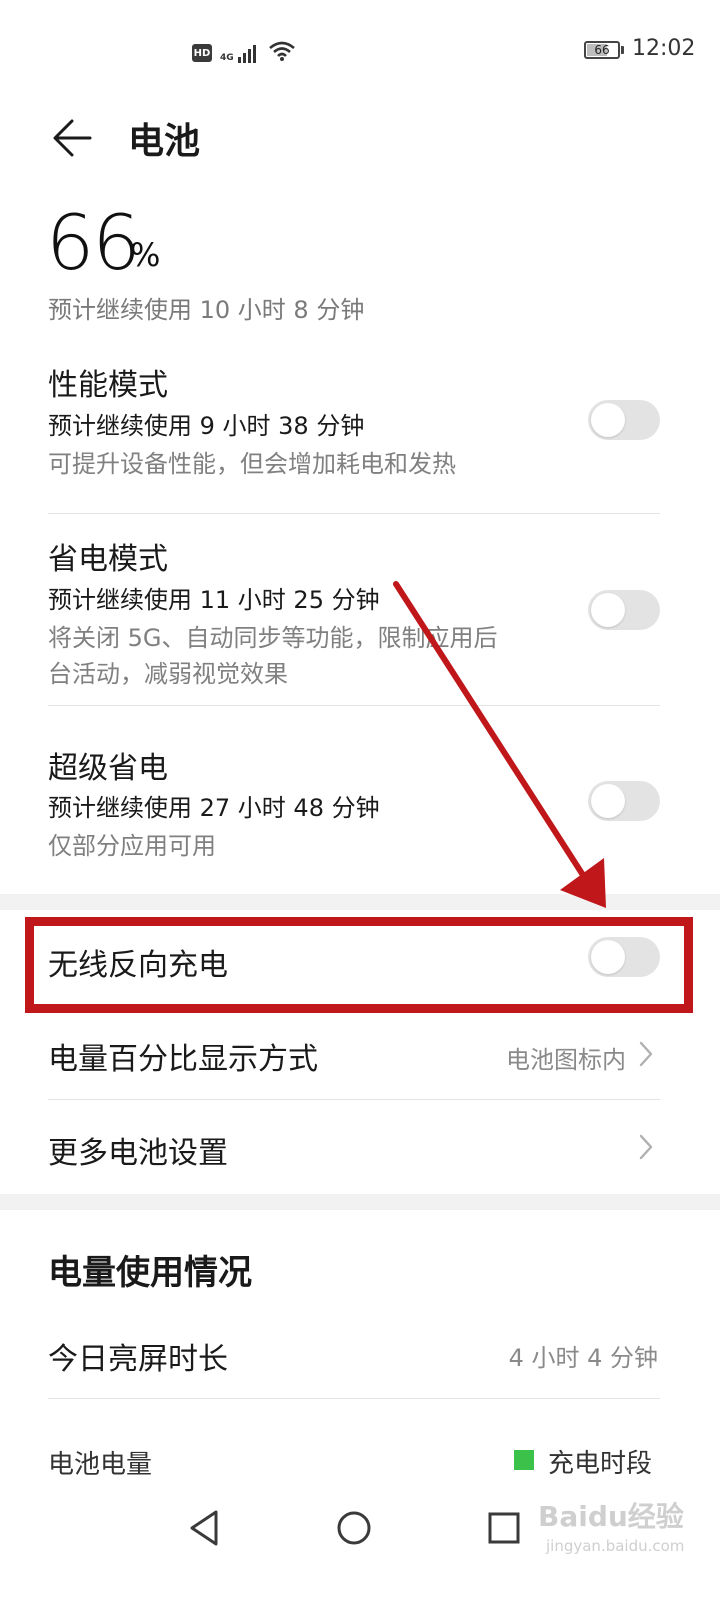 The height and width of the screenshot is (1600, 720). Describe the element at coordinates (499, 744) in the screenshot. I see `annotation-arrow` at that location.